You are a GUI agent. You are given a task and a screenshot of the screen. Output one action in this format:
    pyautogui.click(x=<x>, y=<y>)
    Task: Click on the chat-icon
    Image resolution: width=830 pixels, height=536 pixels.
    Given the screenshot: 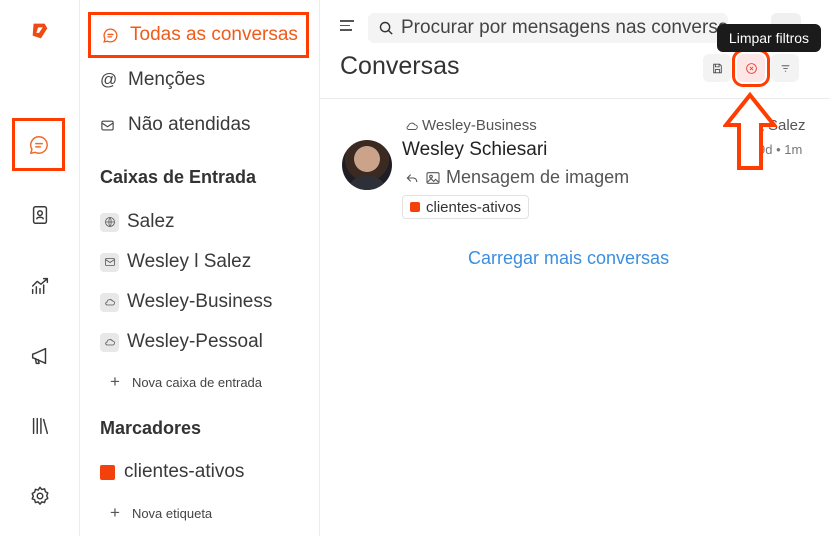 What is the action you would take?
    pyautogui.click(x=113, y=35)
    